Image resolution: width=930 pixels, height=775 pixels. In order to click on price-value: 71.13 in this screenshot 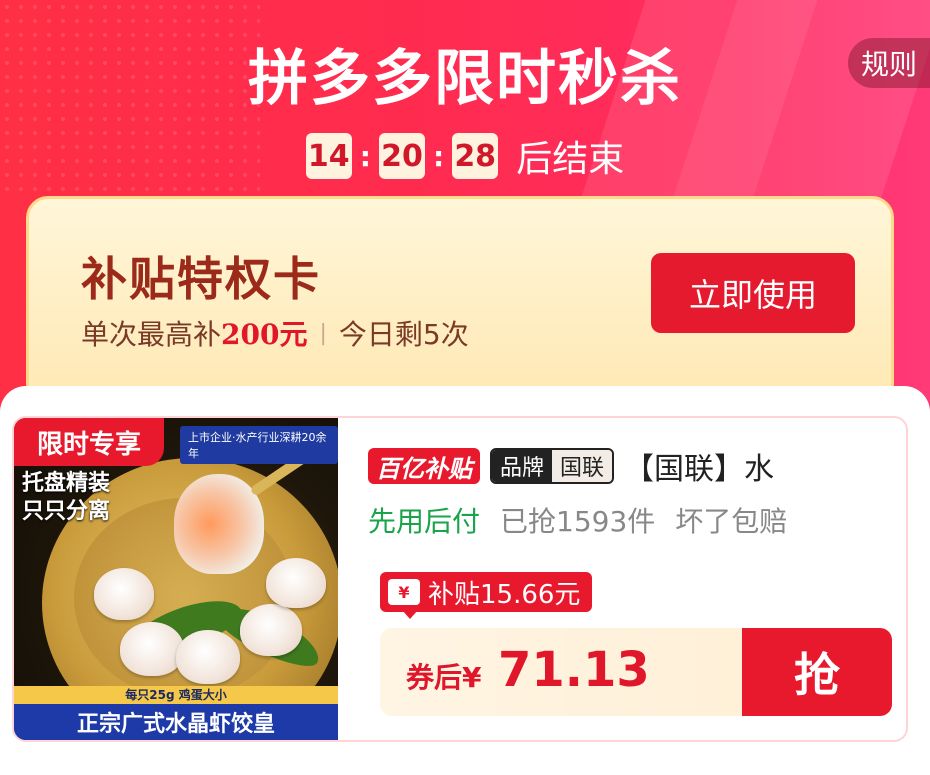, I will do `click(574, 670)`.